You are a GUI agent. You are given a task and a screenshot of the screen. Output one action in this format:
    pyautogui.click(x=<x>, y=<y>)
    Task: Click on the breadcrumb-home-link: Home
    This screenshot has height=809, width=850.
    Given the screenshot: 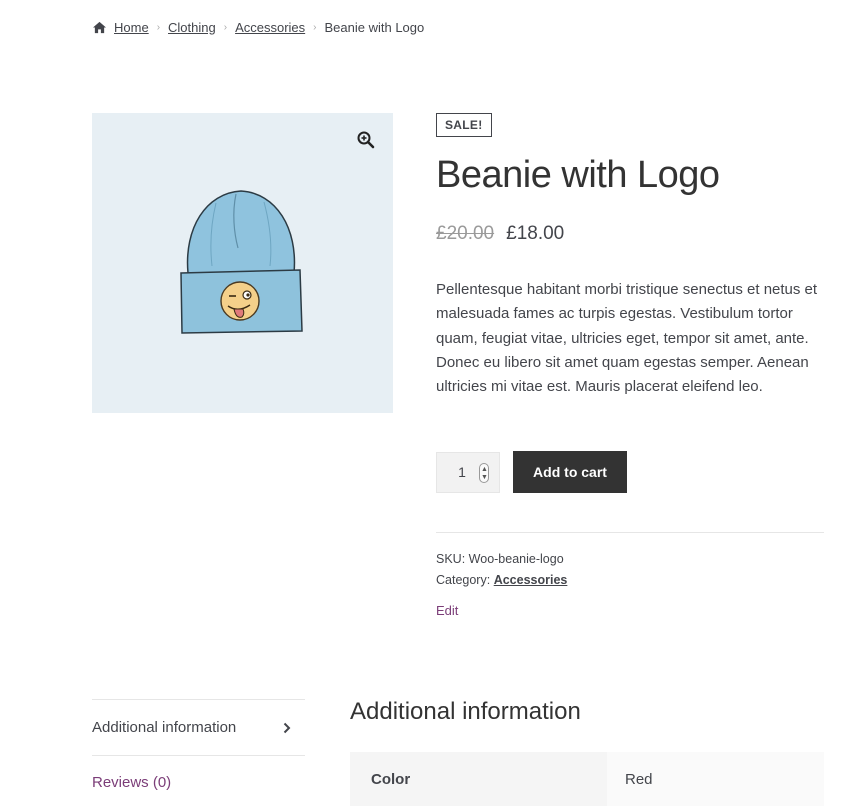 What is the action you would take?
    pyautogui.click(x=131, y=27)
    